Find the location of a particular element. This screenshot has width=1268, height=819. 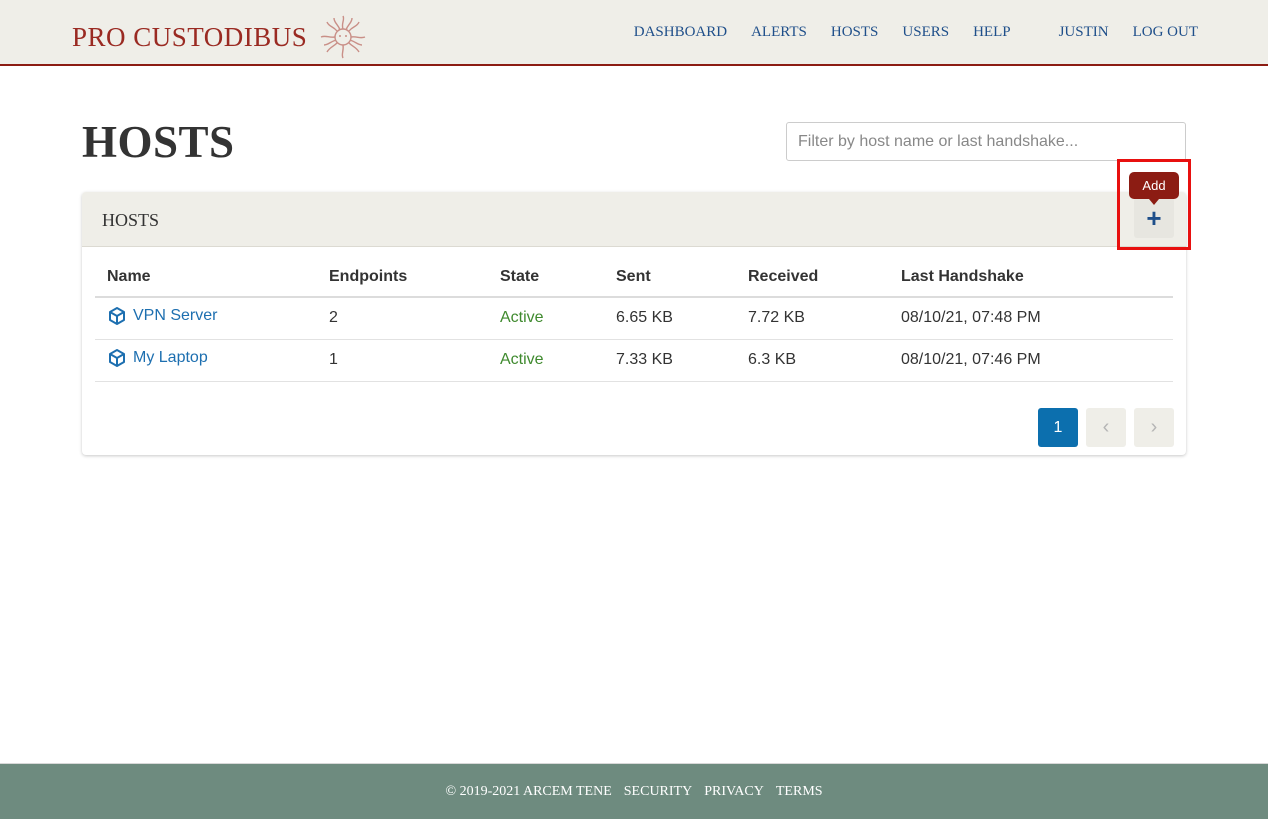

col-state: State is located at coordinates (546, 277).